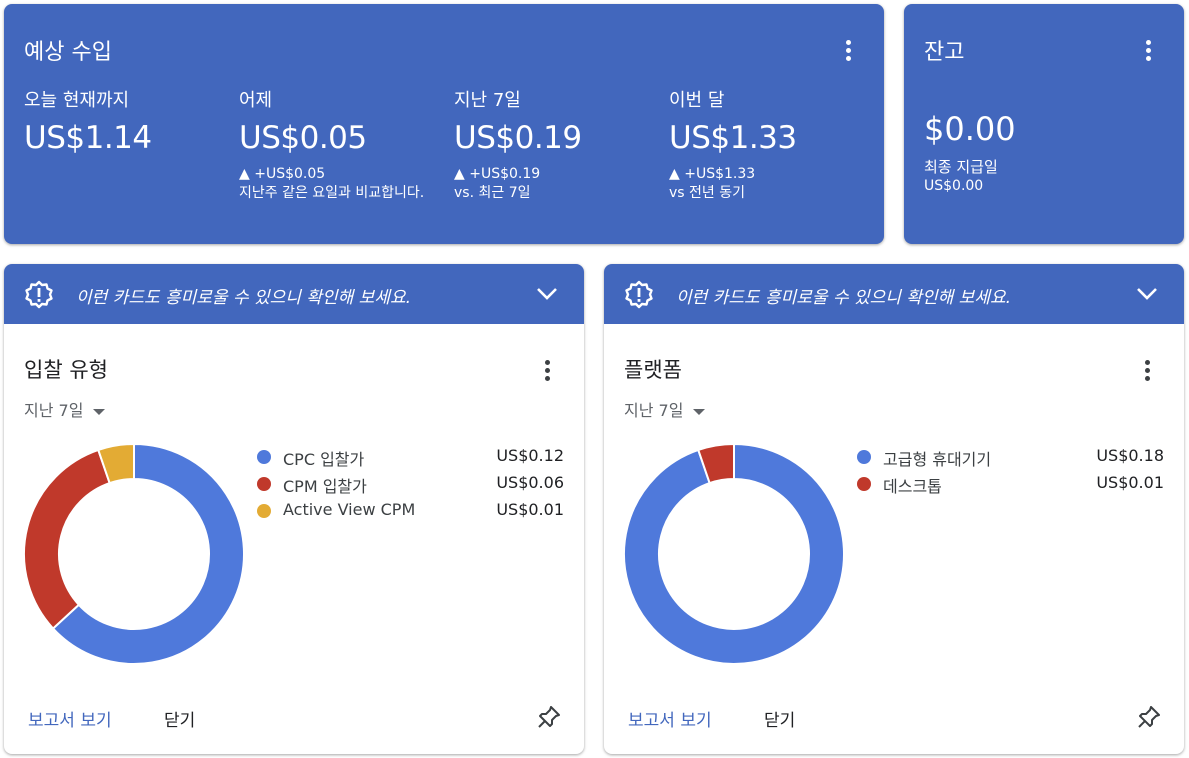 This screenshot has height=758, width=1189. Describe the element at coordinates (530, 455) in the screenshot. I see `legend-value: US$0.12` at that location.